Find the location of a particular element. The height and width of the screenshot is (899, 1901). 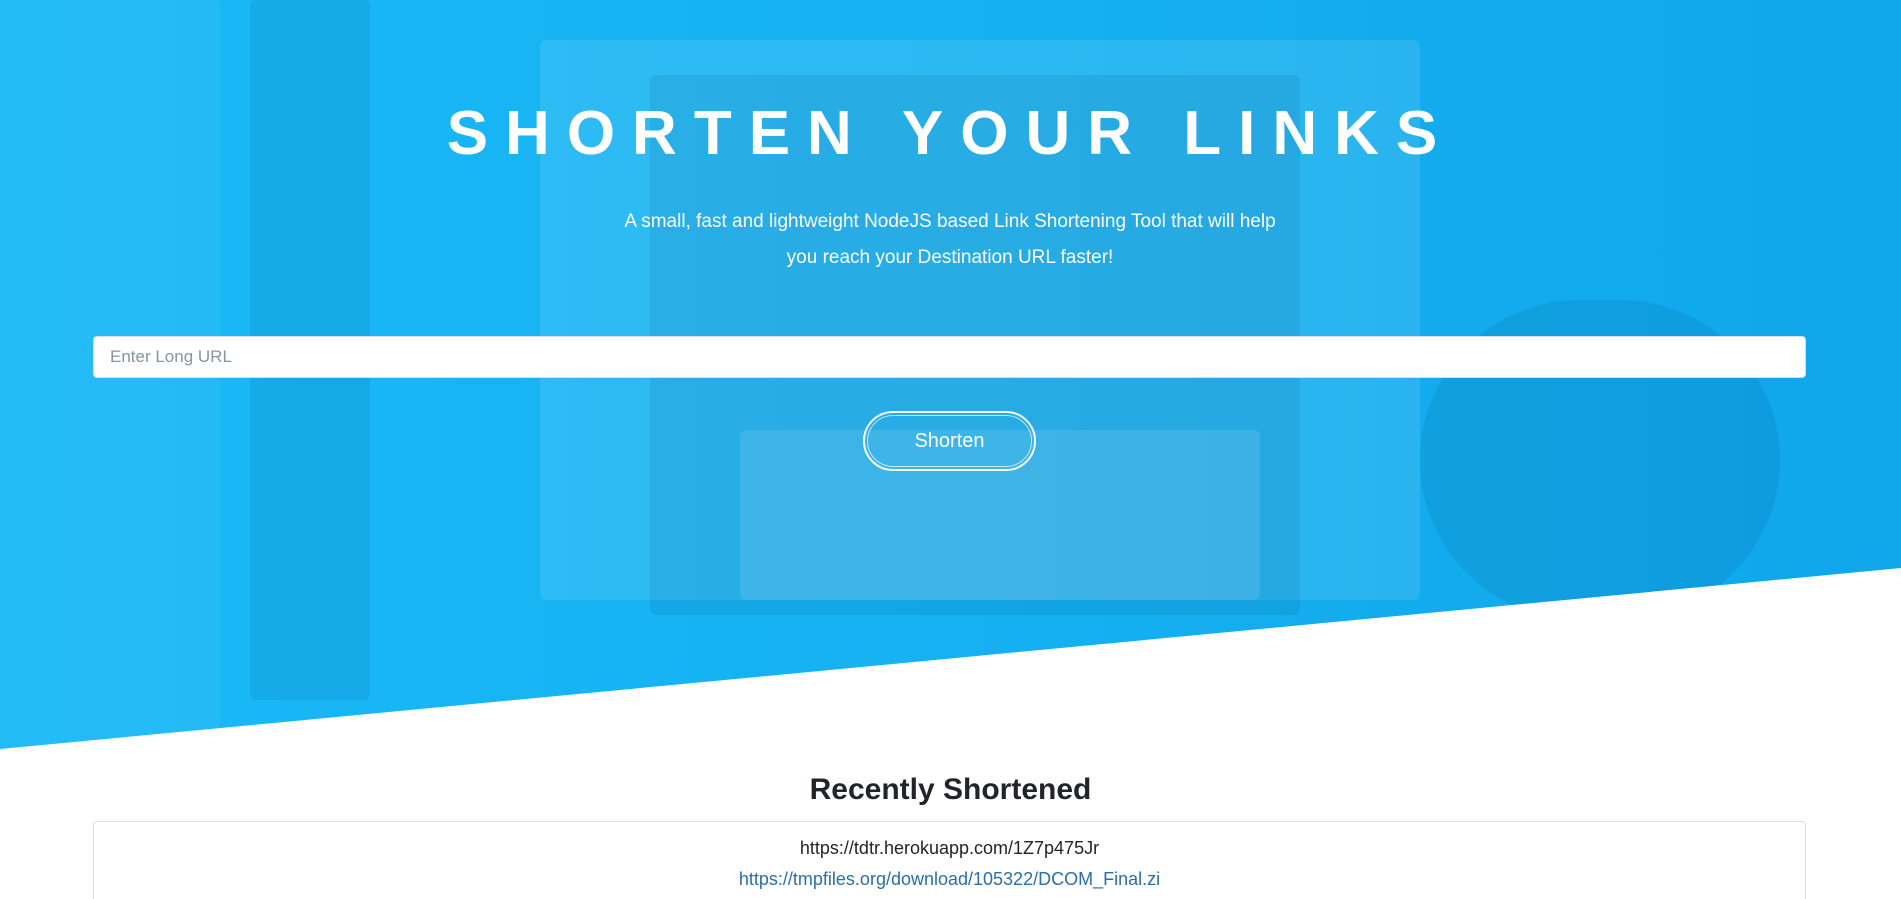

recently-shortened-heading: Recently Shortened is located at coordinates (950, 789).